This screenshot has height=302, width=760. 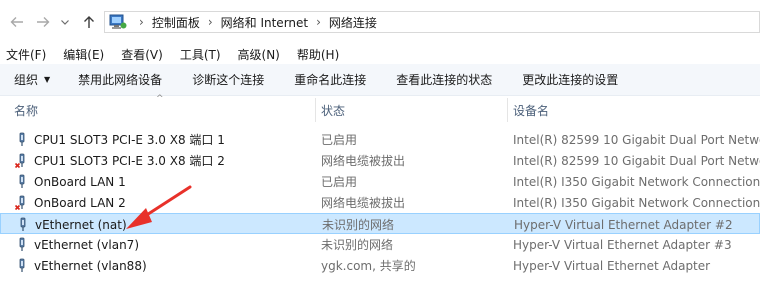 What do you see at coordinates (65, 22) in the screenshot?
I see `recent-locations-chevron-icon` at bounding box center [65, 22].